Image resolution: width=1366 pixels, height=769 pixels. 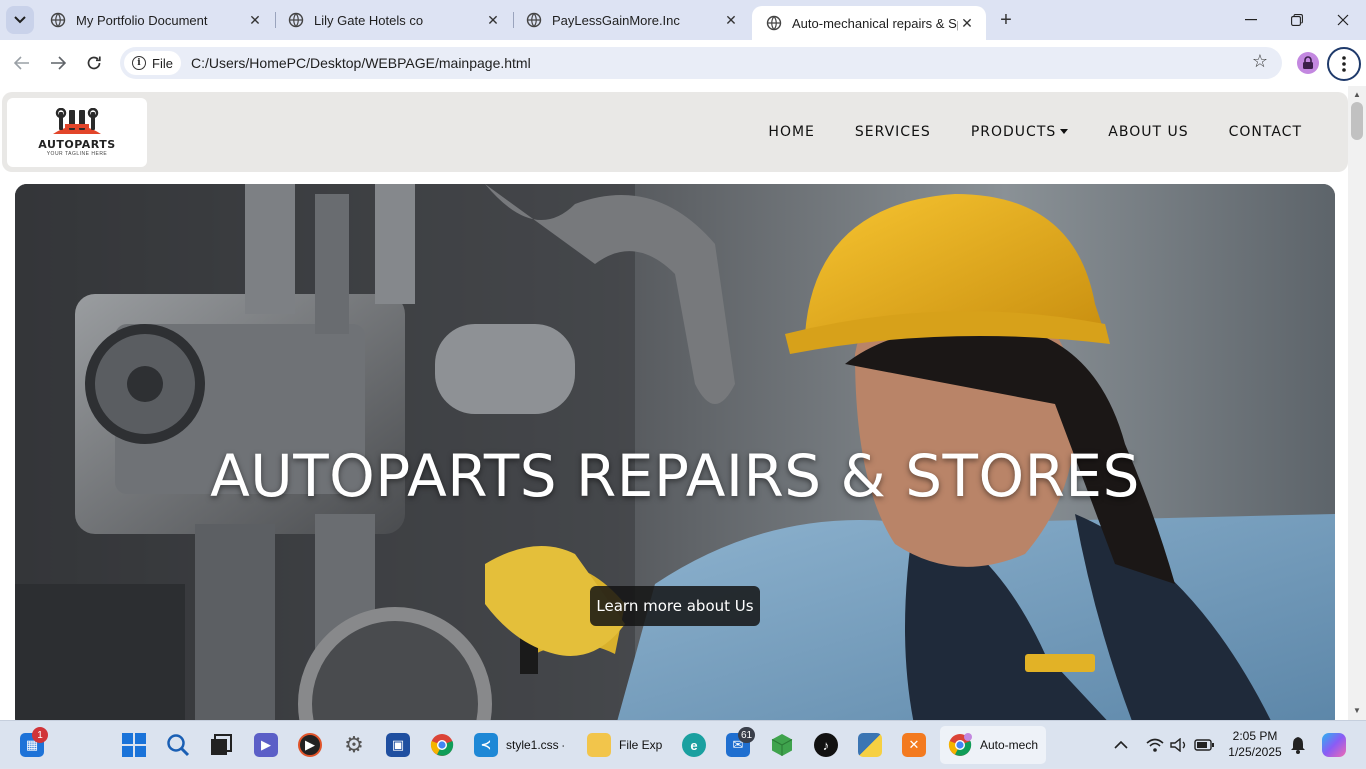 I want to click on taskbar-chrome-window: Auto-mech, so click(x=993, y=745).